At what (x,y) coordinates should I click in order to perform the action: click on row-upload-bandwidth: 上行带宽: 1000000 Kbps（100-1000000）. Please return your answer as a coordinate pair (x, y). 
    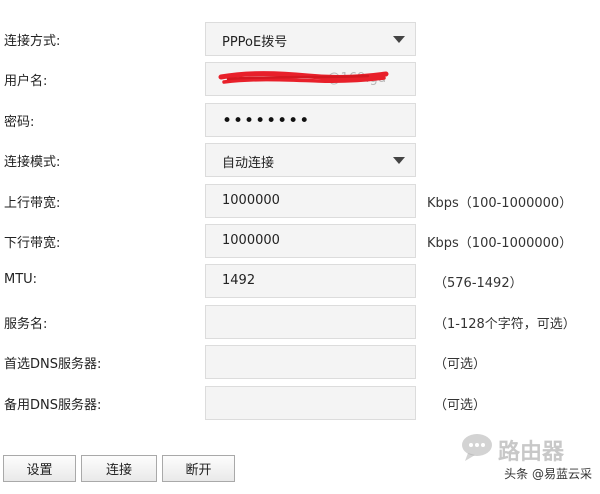
    Looking at the image, I should click on (300, 201).